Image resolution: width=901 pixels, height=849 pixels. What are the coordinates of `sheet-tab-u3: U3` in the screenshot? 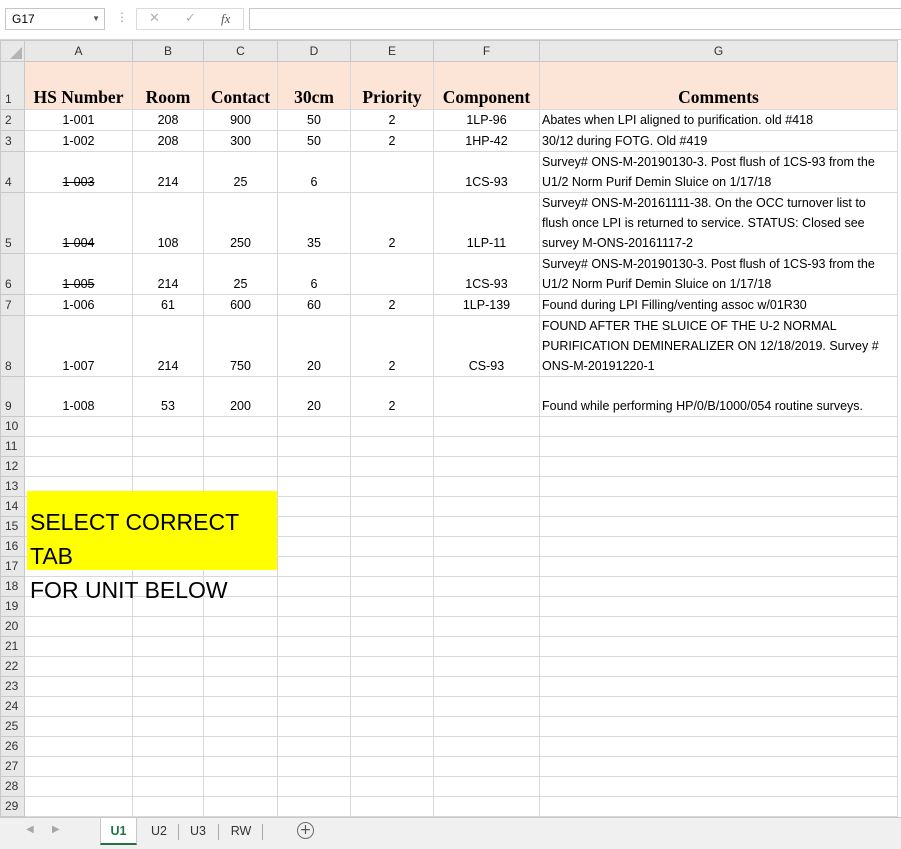 It's located at (198, 831).